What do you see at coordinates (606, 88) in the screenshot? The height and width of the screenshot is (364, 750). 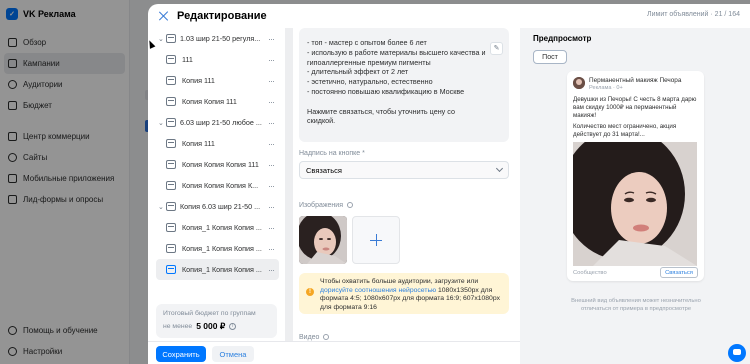 I see `preview-page-sub: Реклама · 0+` at bounding box center [606, 88].